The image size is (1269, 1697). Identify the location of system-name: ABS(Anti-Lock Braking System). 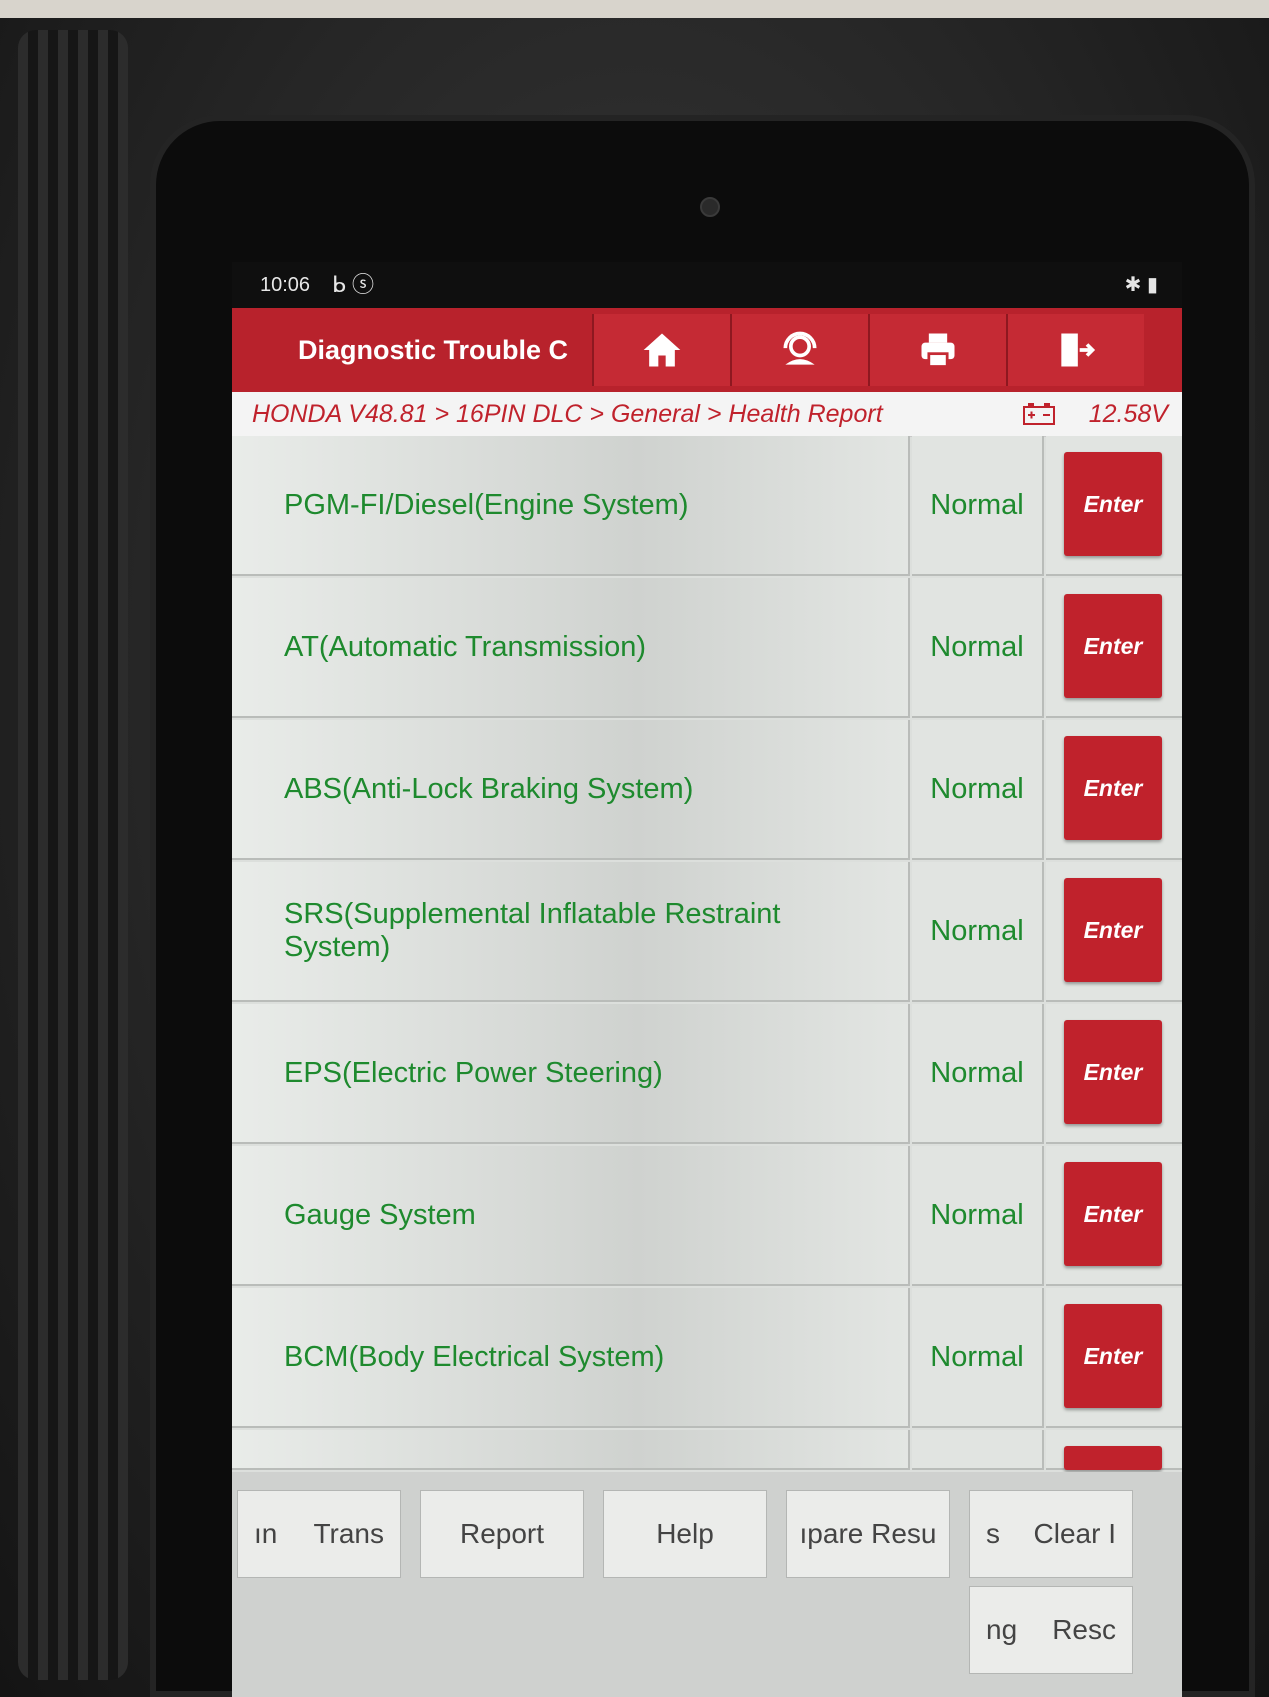
(571, 790).